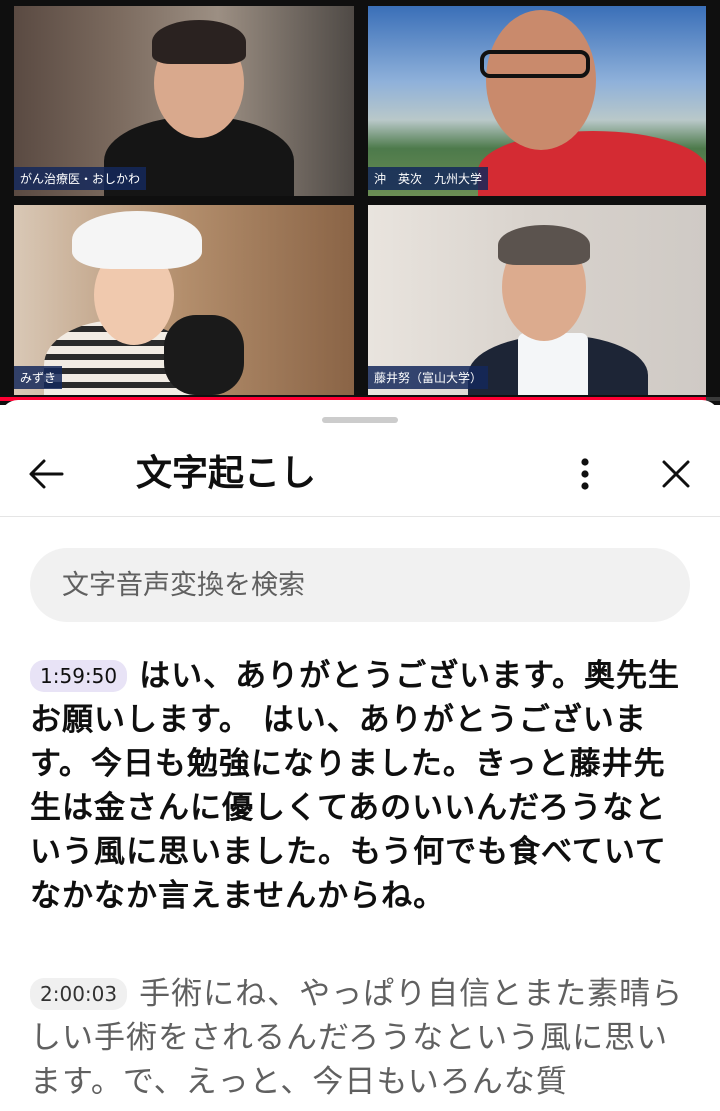 The image size is (720, 1111). I want to click on participant-tile: 沖 英次 九州大学, so click(537, 101).